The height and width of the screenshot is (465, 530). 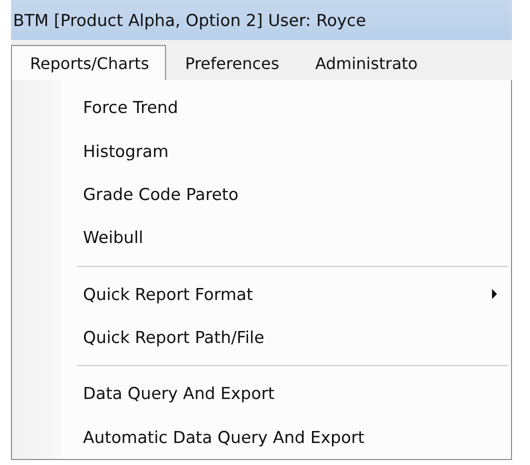 I want to click on menu-item: Data Query And Export, so click(x=261, y=394).